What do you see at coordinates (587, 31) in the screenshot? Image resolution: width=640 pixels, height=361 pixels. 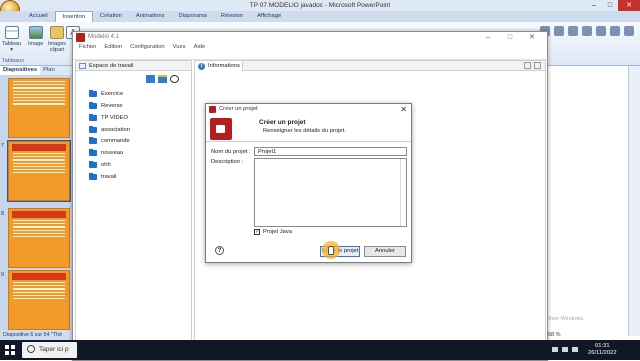 I see `gear-icon` at bounding box center [587, 31].